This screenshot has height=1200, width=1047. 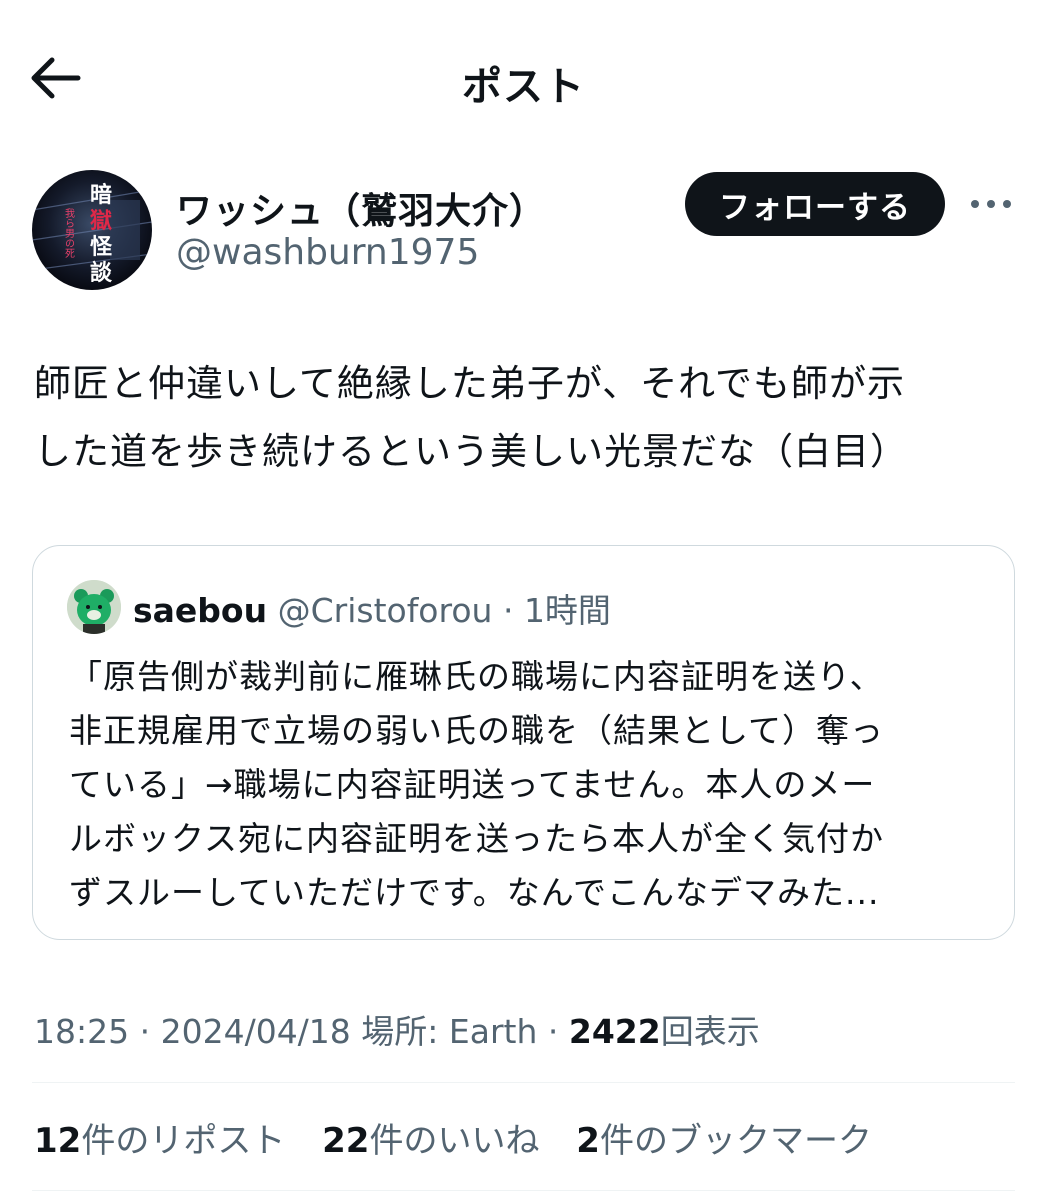 I want to click on bookmarks-count: 2, so click(x=588, y=1141).